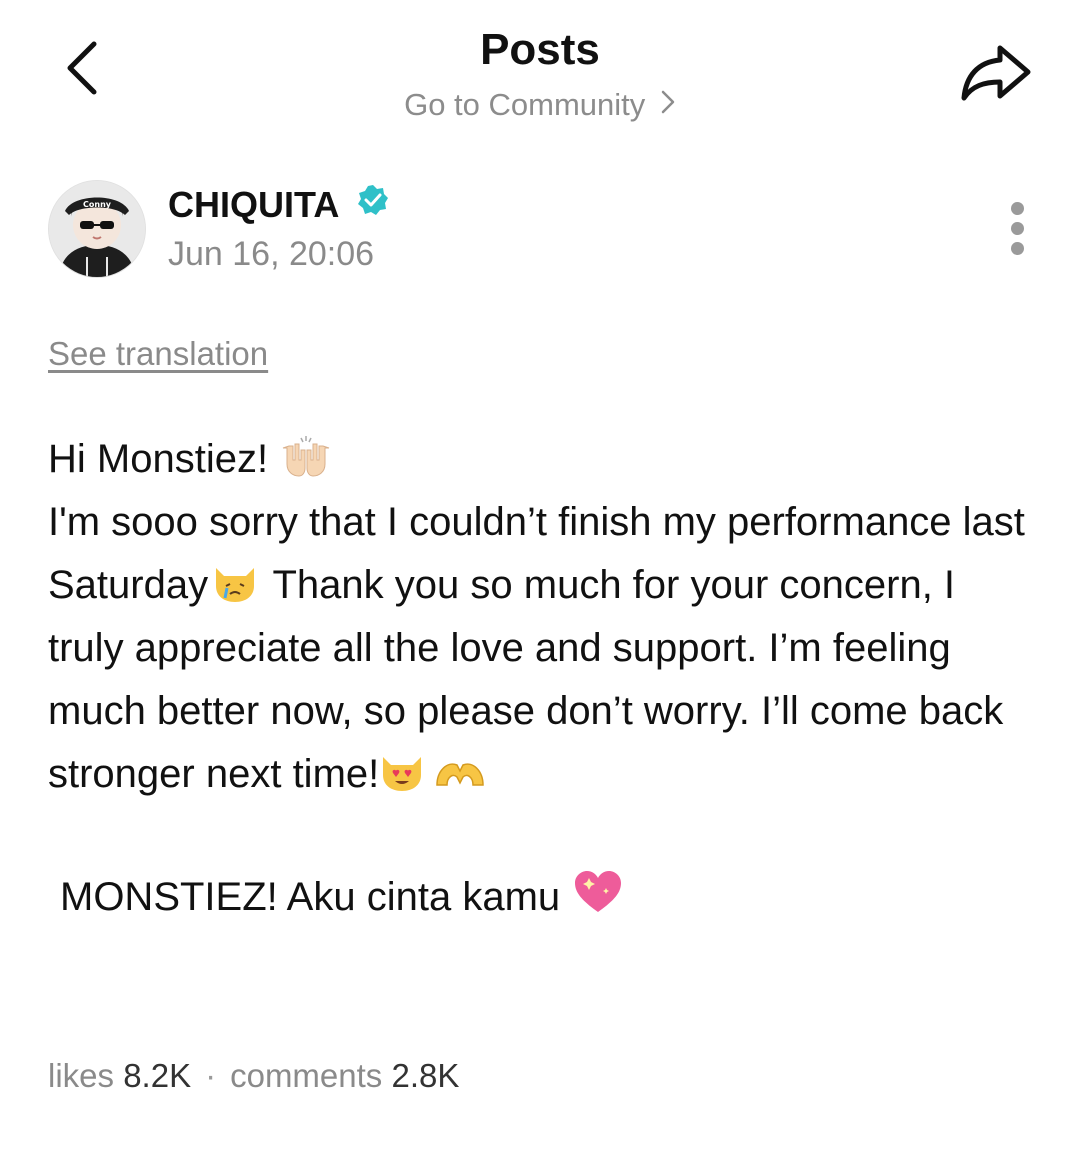 This screenshot has height=1154, width=1080. What do you see at coordinates (316, 897) in the screenshot?
I see `post-text-love: MONSTIEZ! Aku cinta kamu` at bounding box center [316, 897].